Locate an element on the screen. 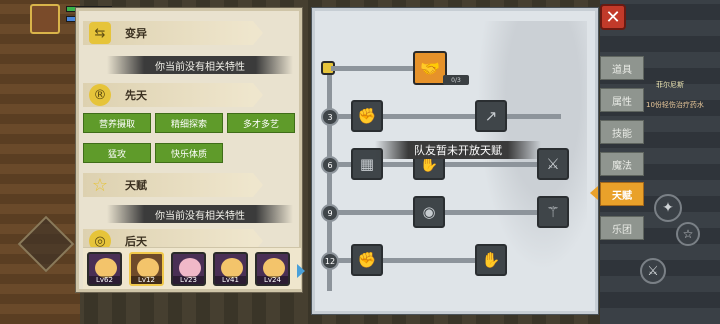 The height and width of the screenshot is (324, 720). party-selector: Lv62 Lv12 Lv23 Lv41 Lv24 is located at coordinates (194, 268).